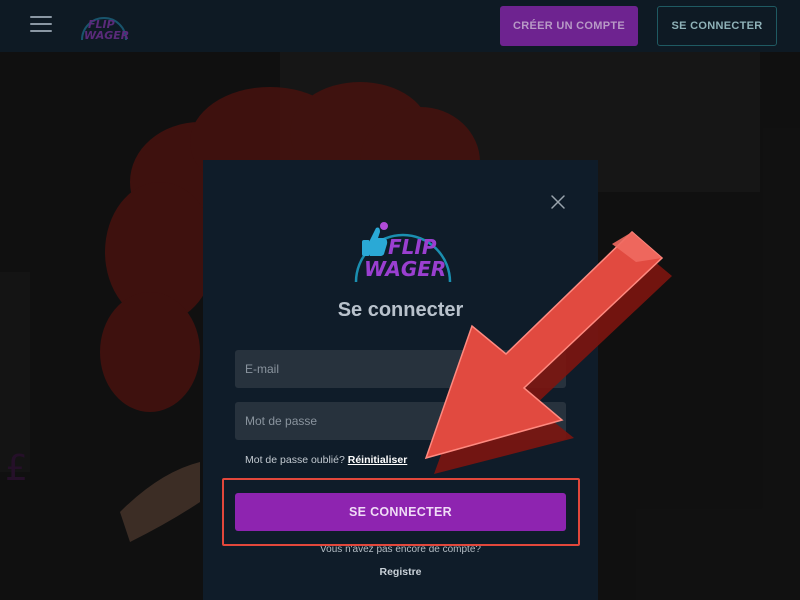 The height and width of the screenshot is (600, 800). I want to click on register-link: Registre, so click(400, 572).